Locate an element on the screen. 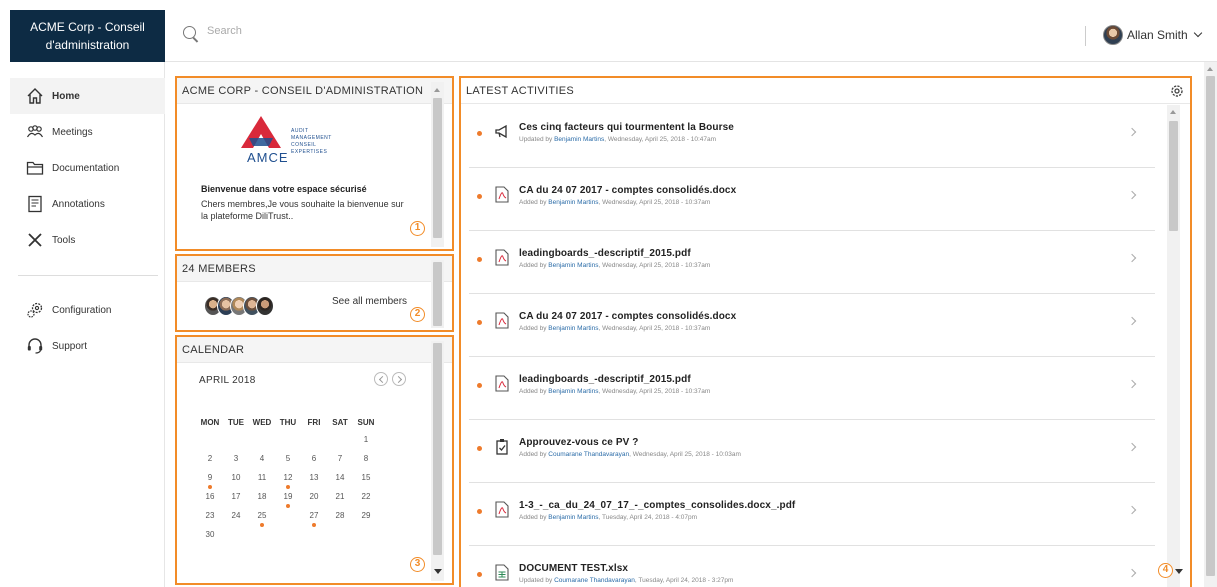  user-menu: Allan Smith is located at coordinates (1152, 35).